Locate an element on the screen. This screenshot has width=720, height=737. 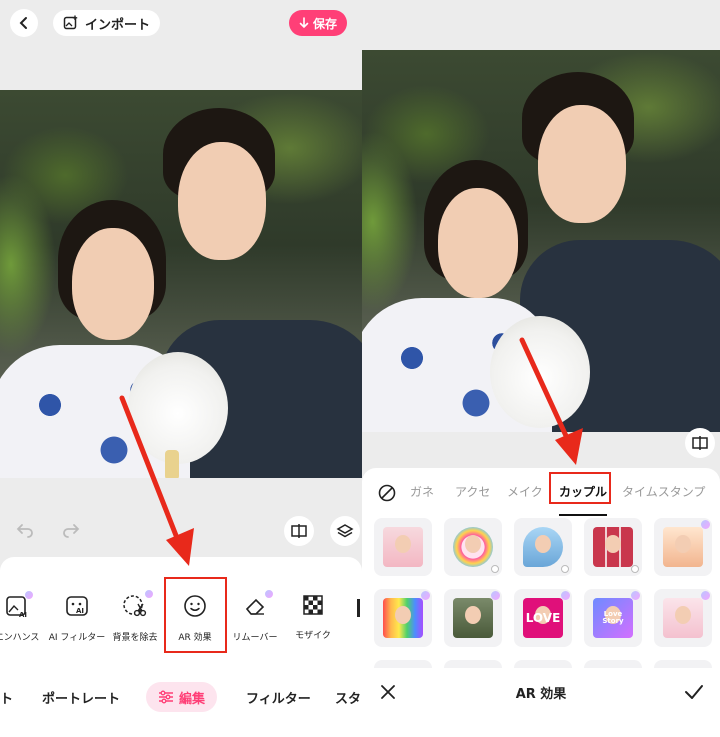
undo-icon is located at coordinates (24, 531).